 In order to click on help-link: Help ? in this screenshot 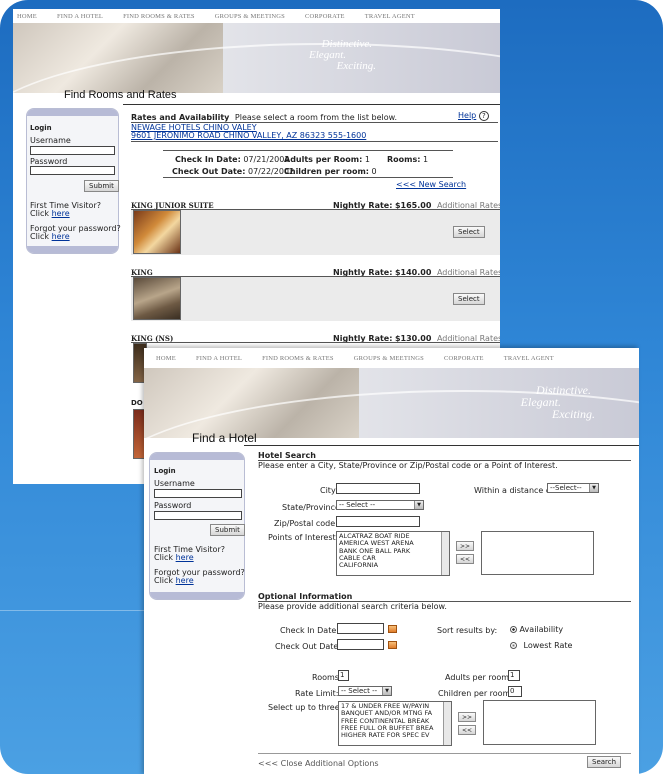, I will do `click(473, 116)`.